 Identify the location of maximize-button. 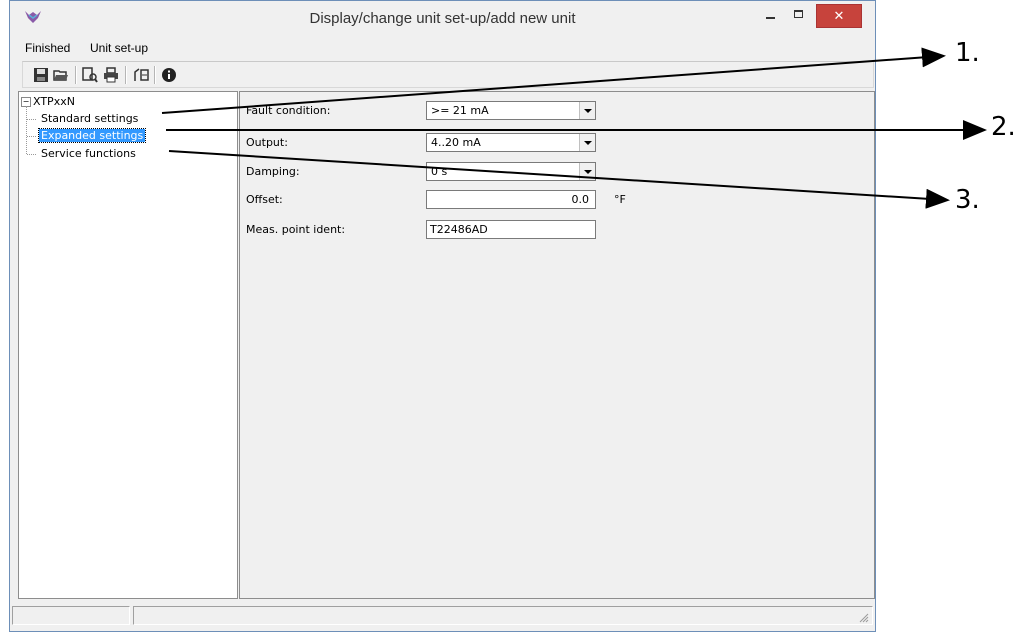
(799, 16).